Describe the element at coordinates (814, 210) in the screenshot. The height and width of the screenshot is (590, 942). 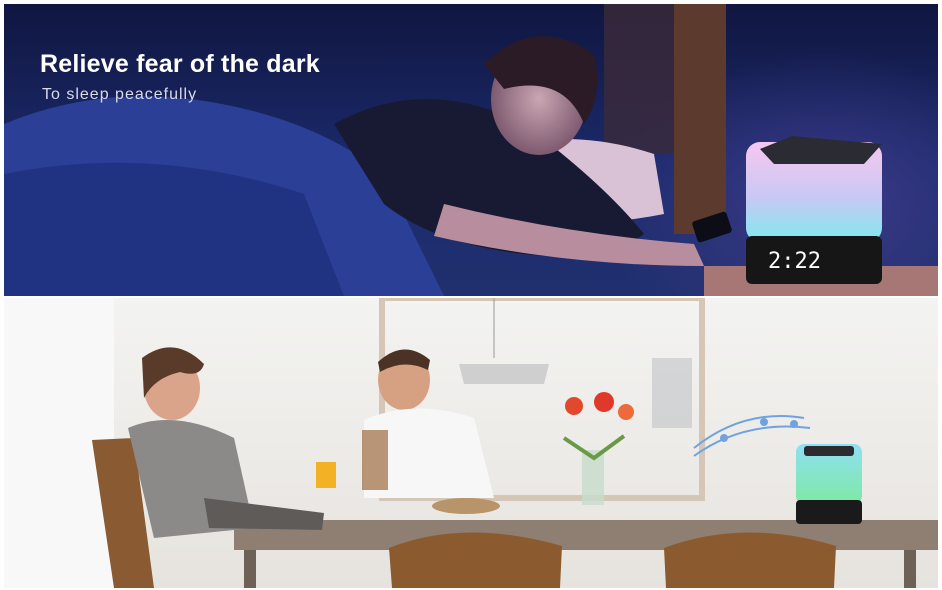
I see `night-light-speaker-lamp: 2:22` at that location.